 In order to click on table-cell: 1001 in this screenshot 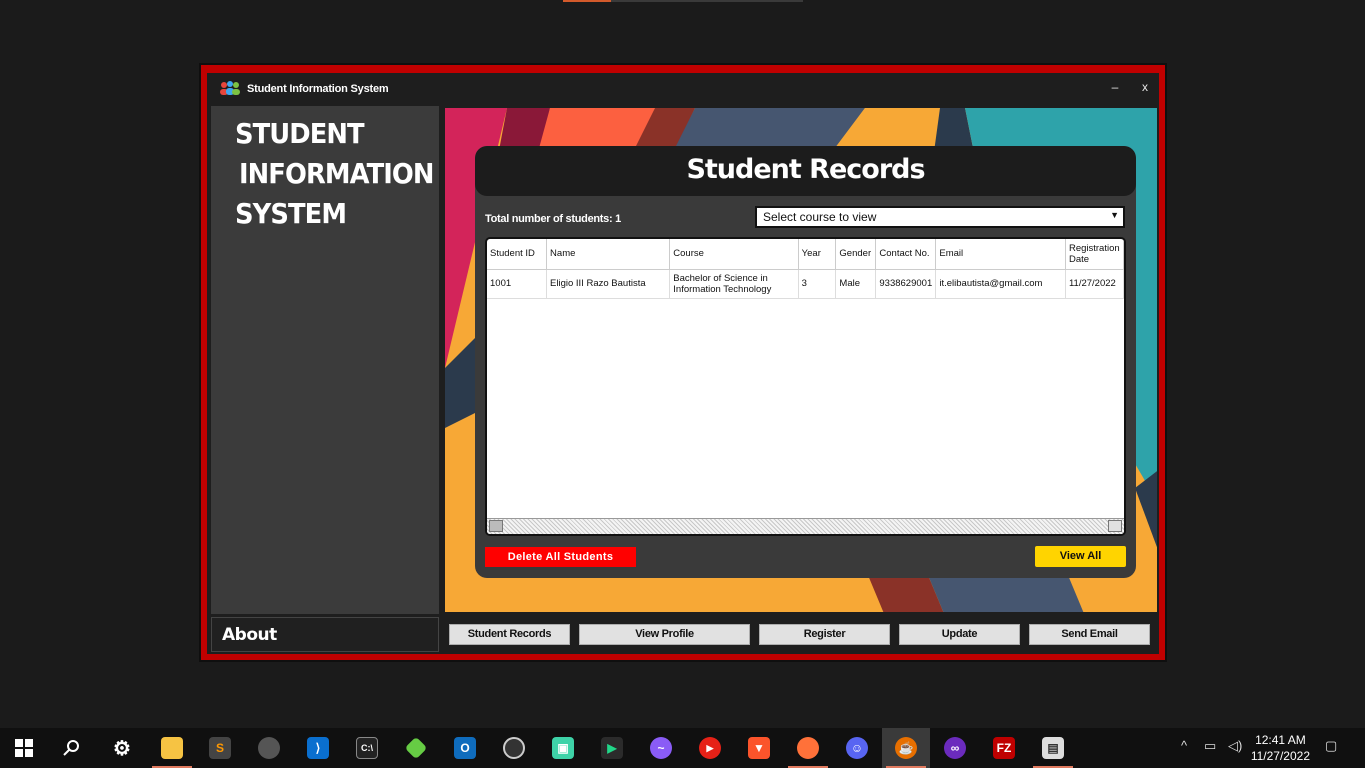, I will do `click(517, 284)`.